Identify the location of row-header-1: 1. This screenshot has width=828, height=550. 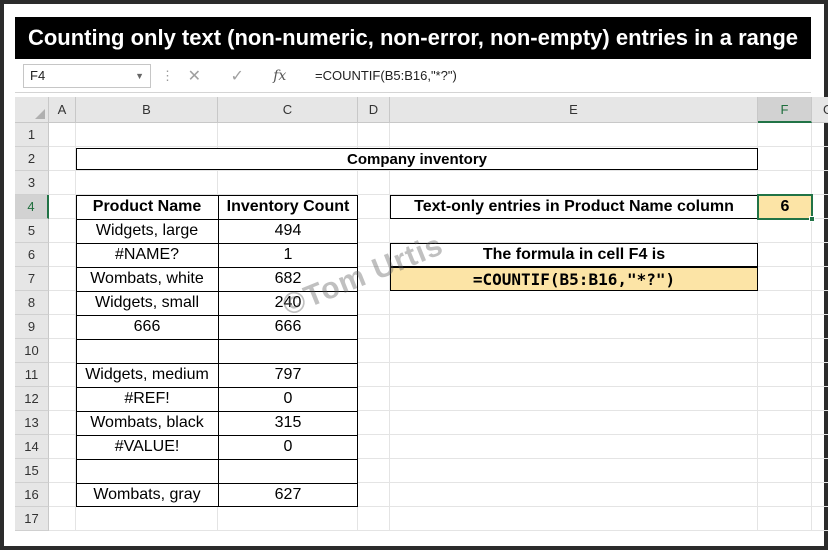
(32, 135).